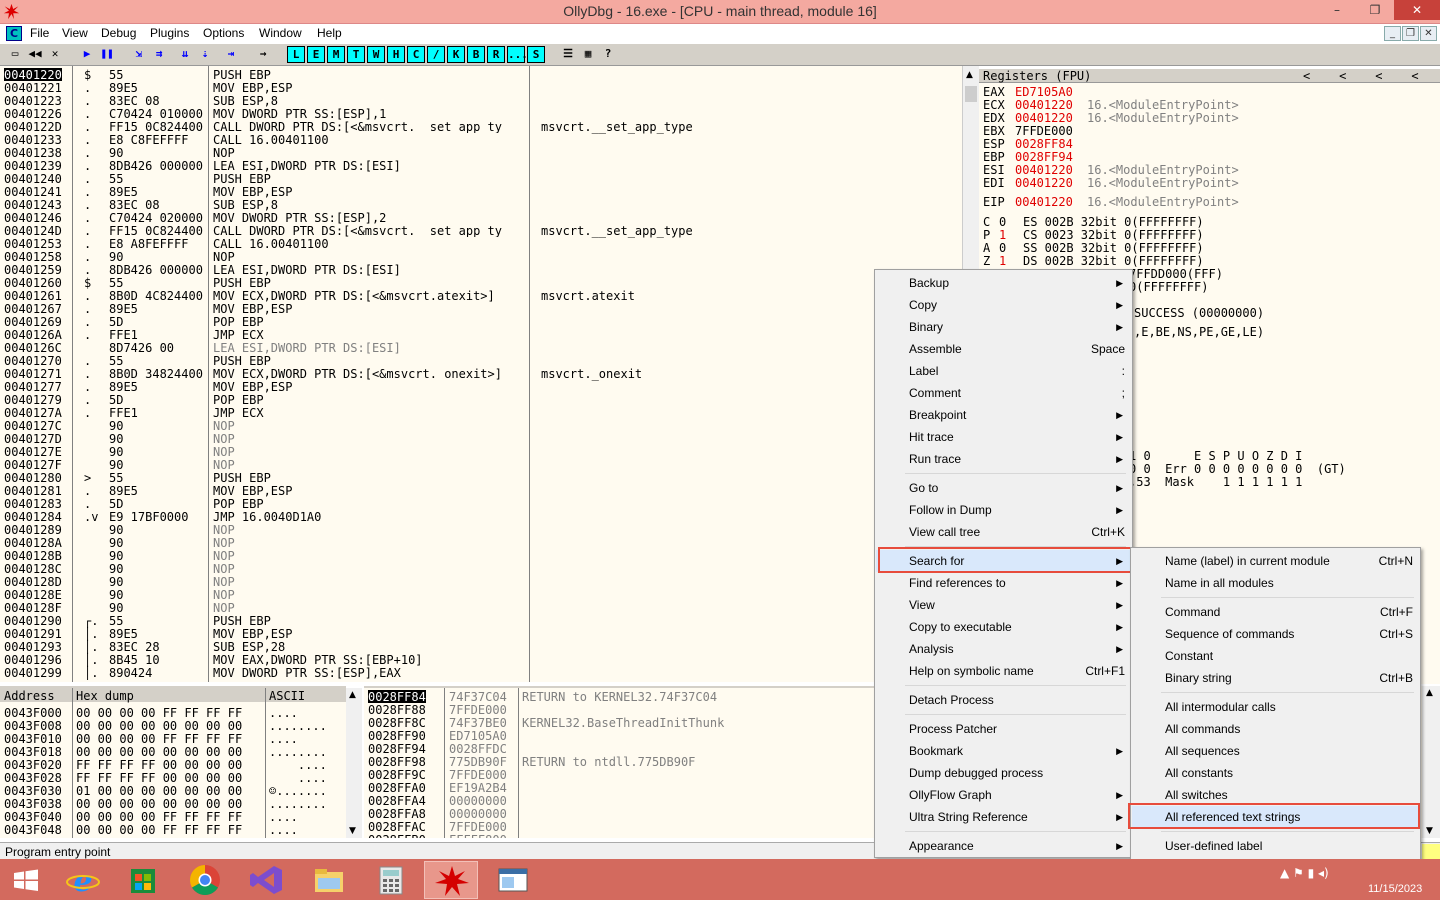 This screenshot has height=900, width=1440. Describe the element at coordinates (1275, 773) in the screenshot. I see `submenu-item-all-constants: All constants` at that location.